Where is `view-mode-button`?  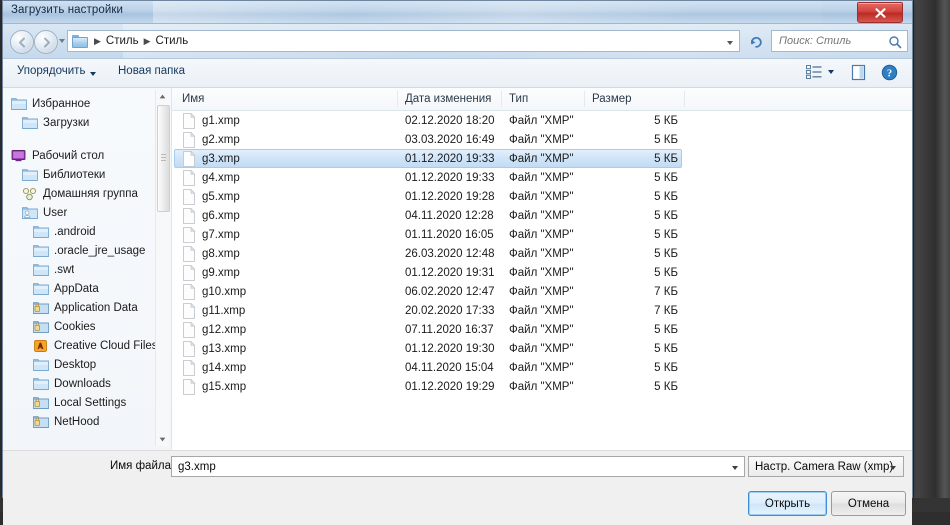 view-mode-button is located at coordinates (820, 72).